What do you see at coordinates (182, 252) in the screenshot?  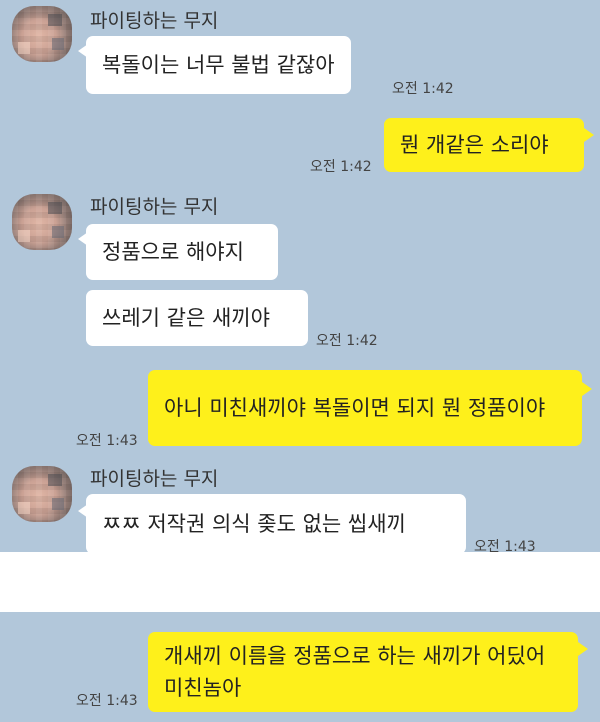 I see `incoming-message: 정품으로 해야지` at bounding box center [182, 252].